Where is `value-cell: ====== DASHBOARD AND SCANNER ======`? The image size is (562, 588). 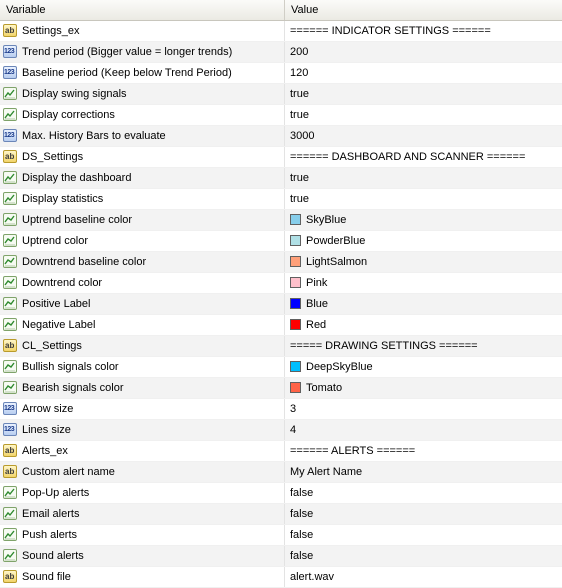 value-cell: ====== DASHBOARD AND SCANNER ====== is located at coordinates (423, 157).